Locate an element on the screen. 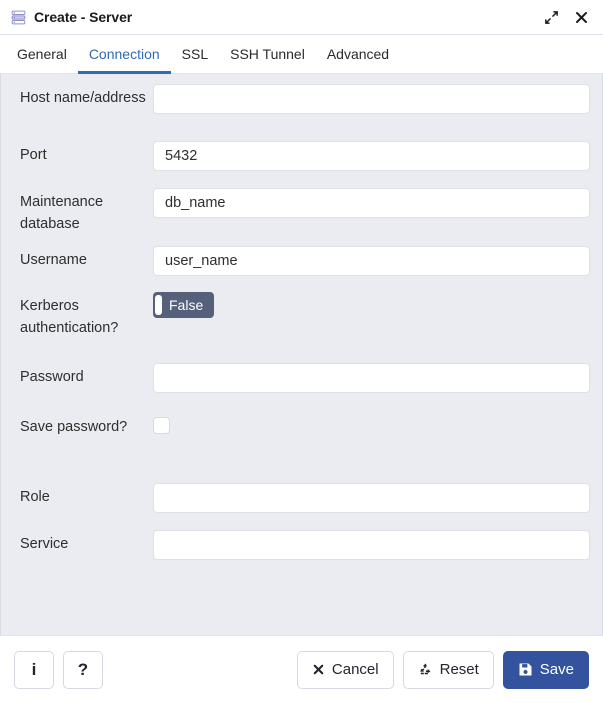 Image resolution: width=603 pixels, height=703 pixels. save-button: Save is located at coordinates (545, 669).